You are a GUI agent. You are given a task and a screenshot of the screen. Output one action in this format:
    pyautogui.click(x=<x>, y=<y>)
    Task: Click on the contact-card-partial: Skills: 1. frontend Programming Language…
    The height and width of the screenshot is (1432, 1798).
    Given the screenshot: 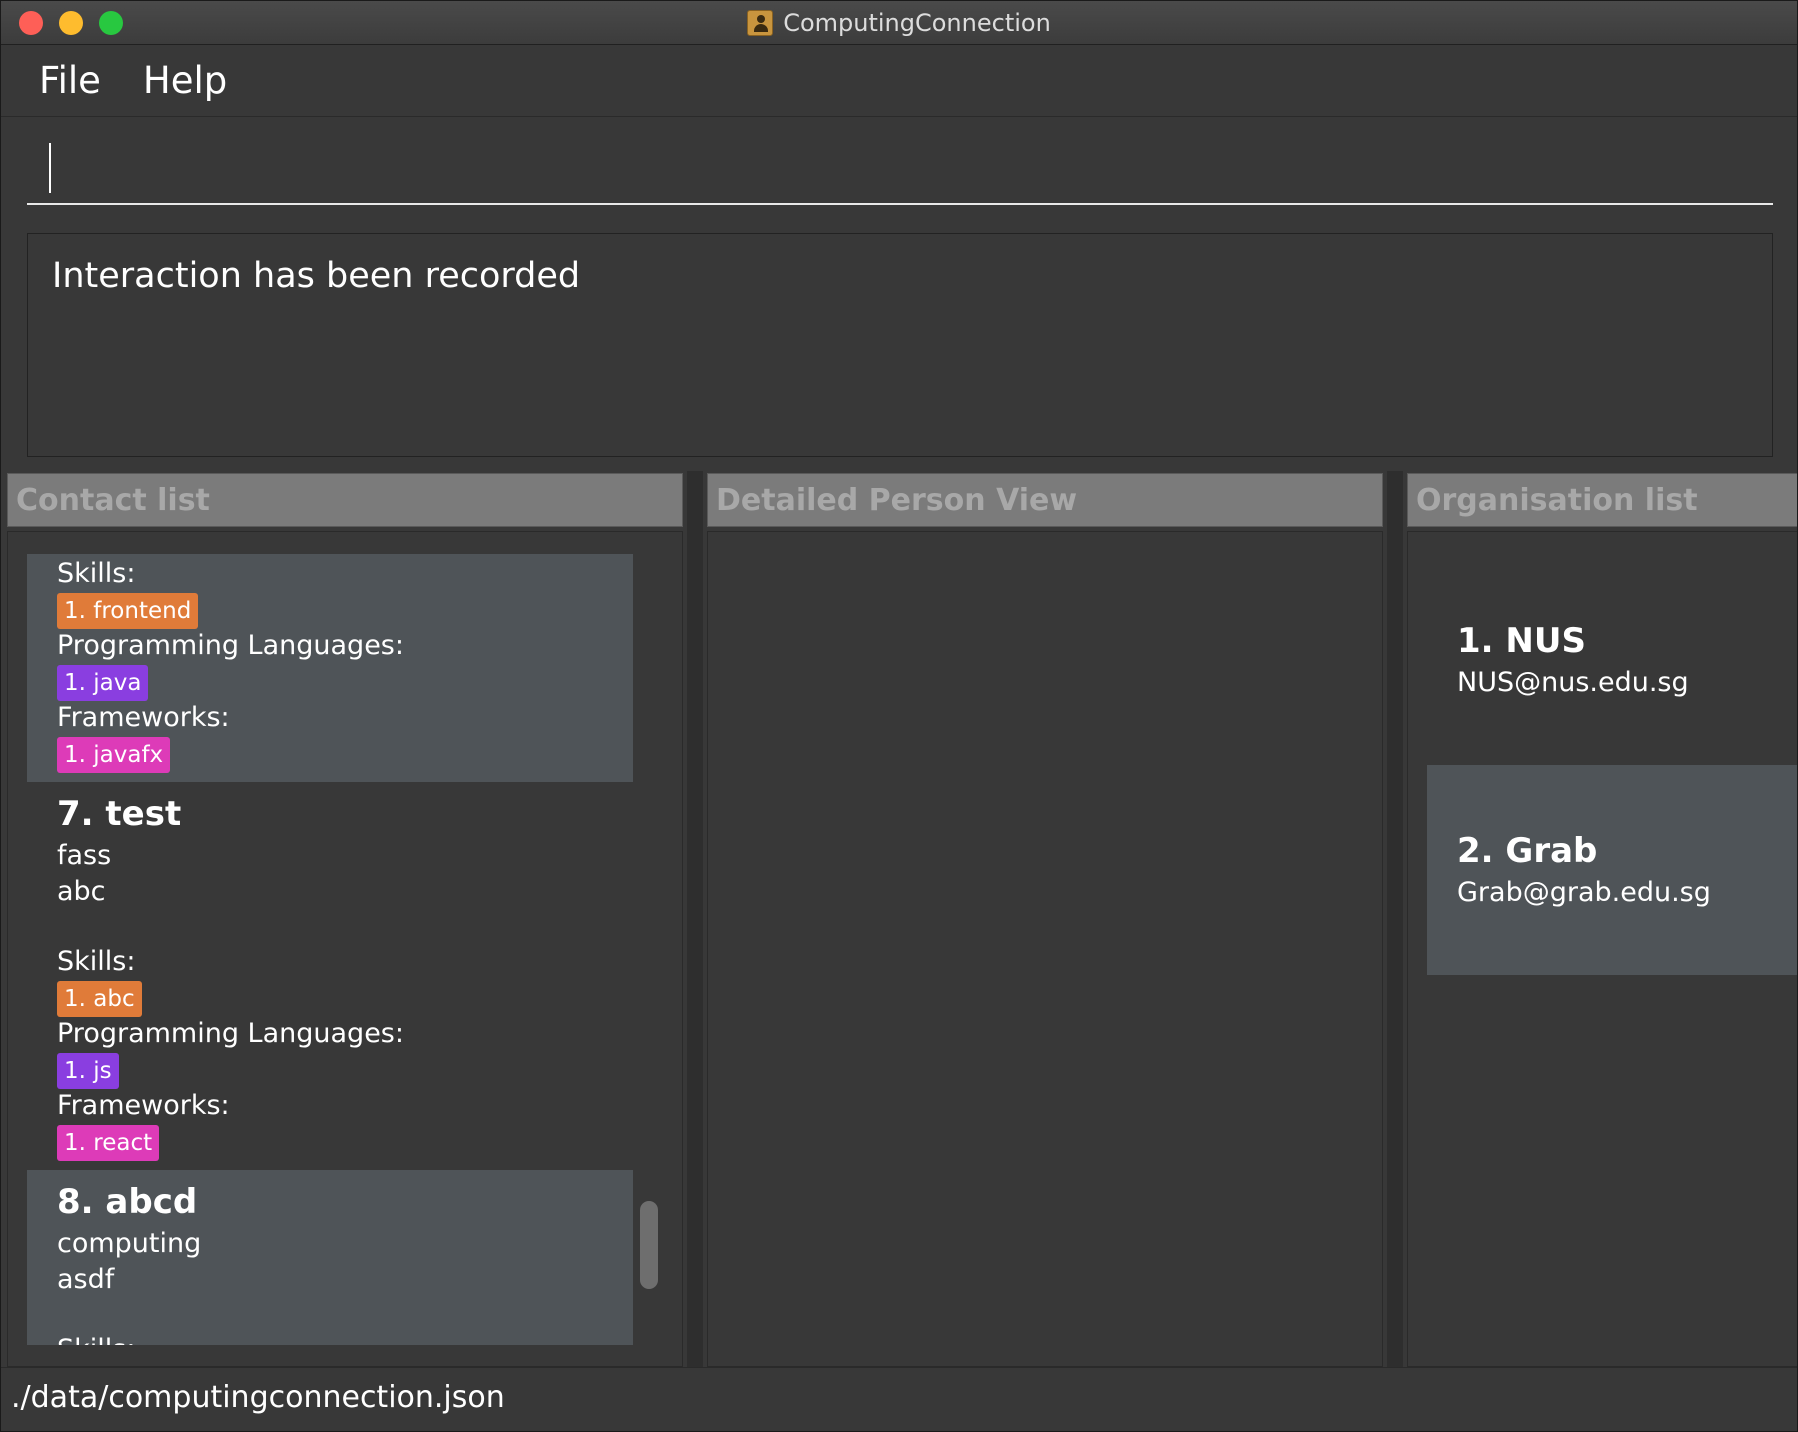 What is the action you would take?
    pyautogui.click(x=330, y=668)
    